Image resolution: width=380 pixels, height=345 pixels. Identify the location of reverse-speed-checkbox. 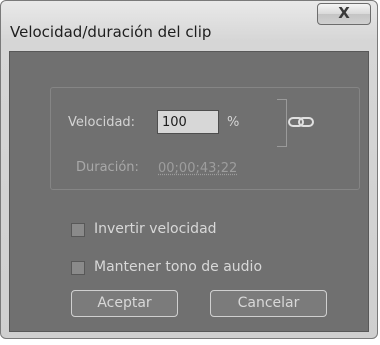
(78, 230).